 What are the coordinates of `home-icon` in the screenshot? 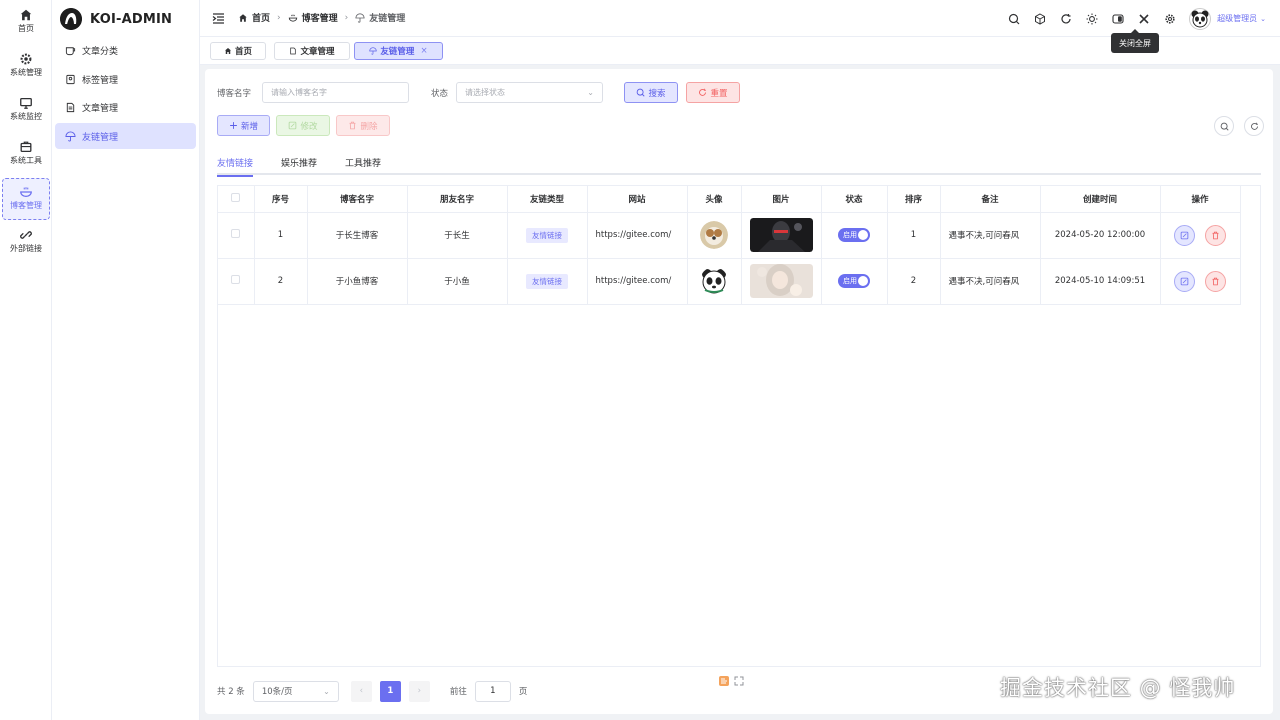 It's located at (227, 51).